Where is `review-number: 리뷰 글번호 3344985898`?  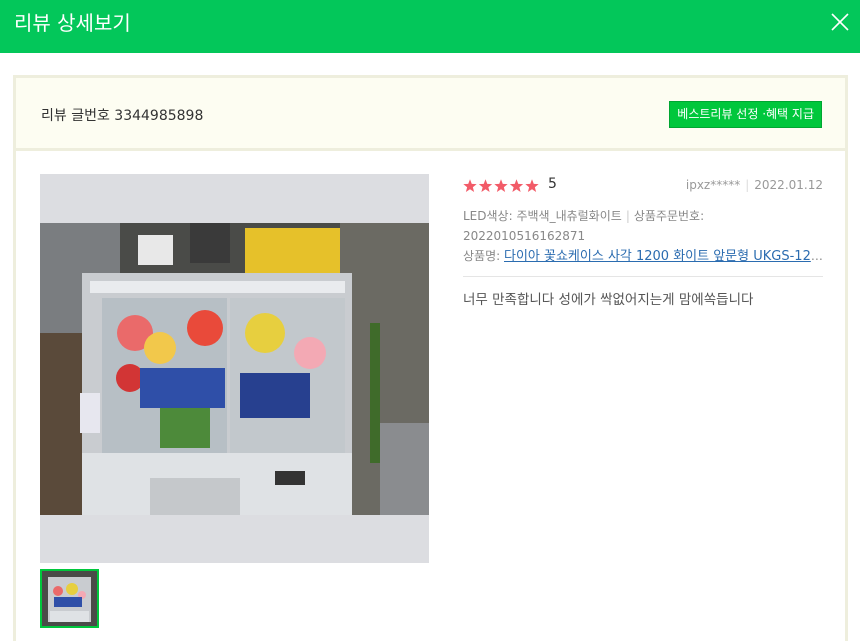 review-number: 리뷰 글번호 3344985898 is located at coordinates (122, 116).